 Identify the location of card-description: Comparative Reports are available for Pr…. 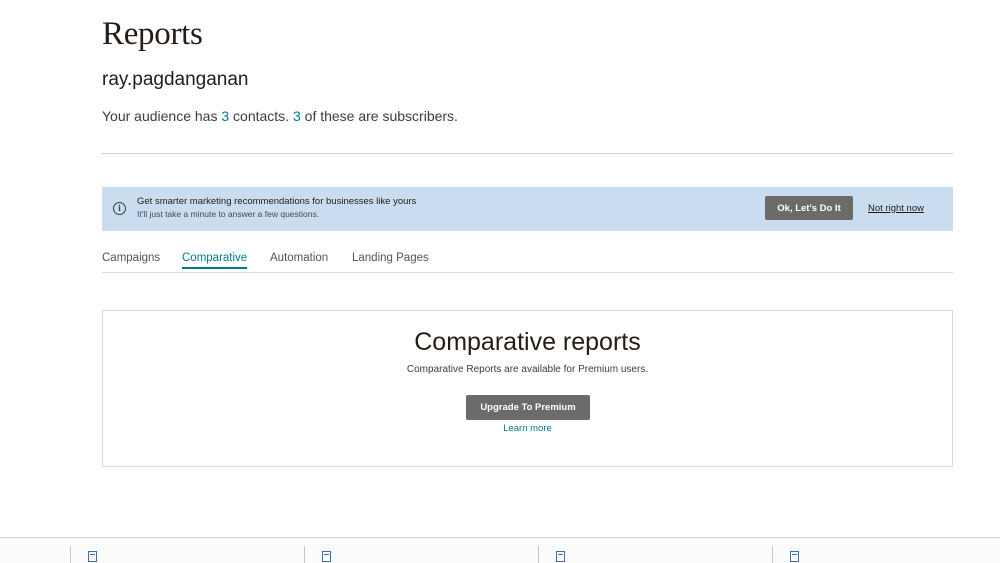
(527, 369).